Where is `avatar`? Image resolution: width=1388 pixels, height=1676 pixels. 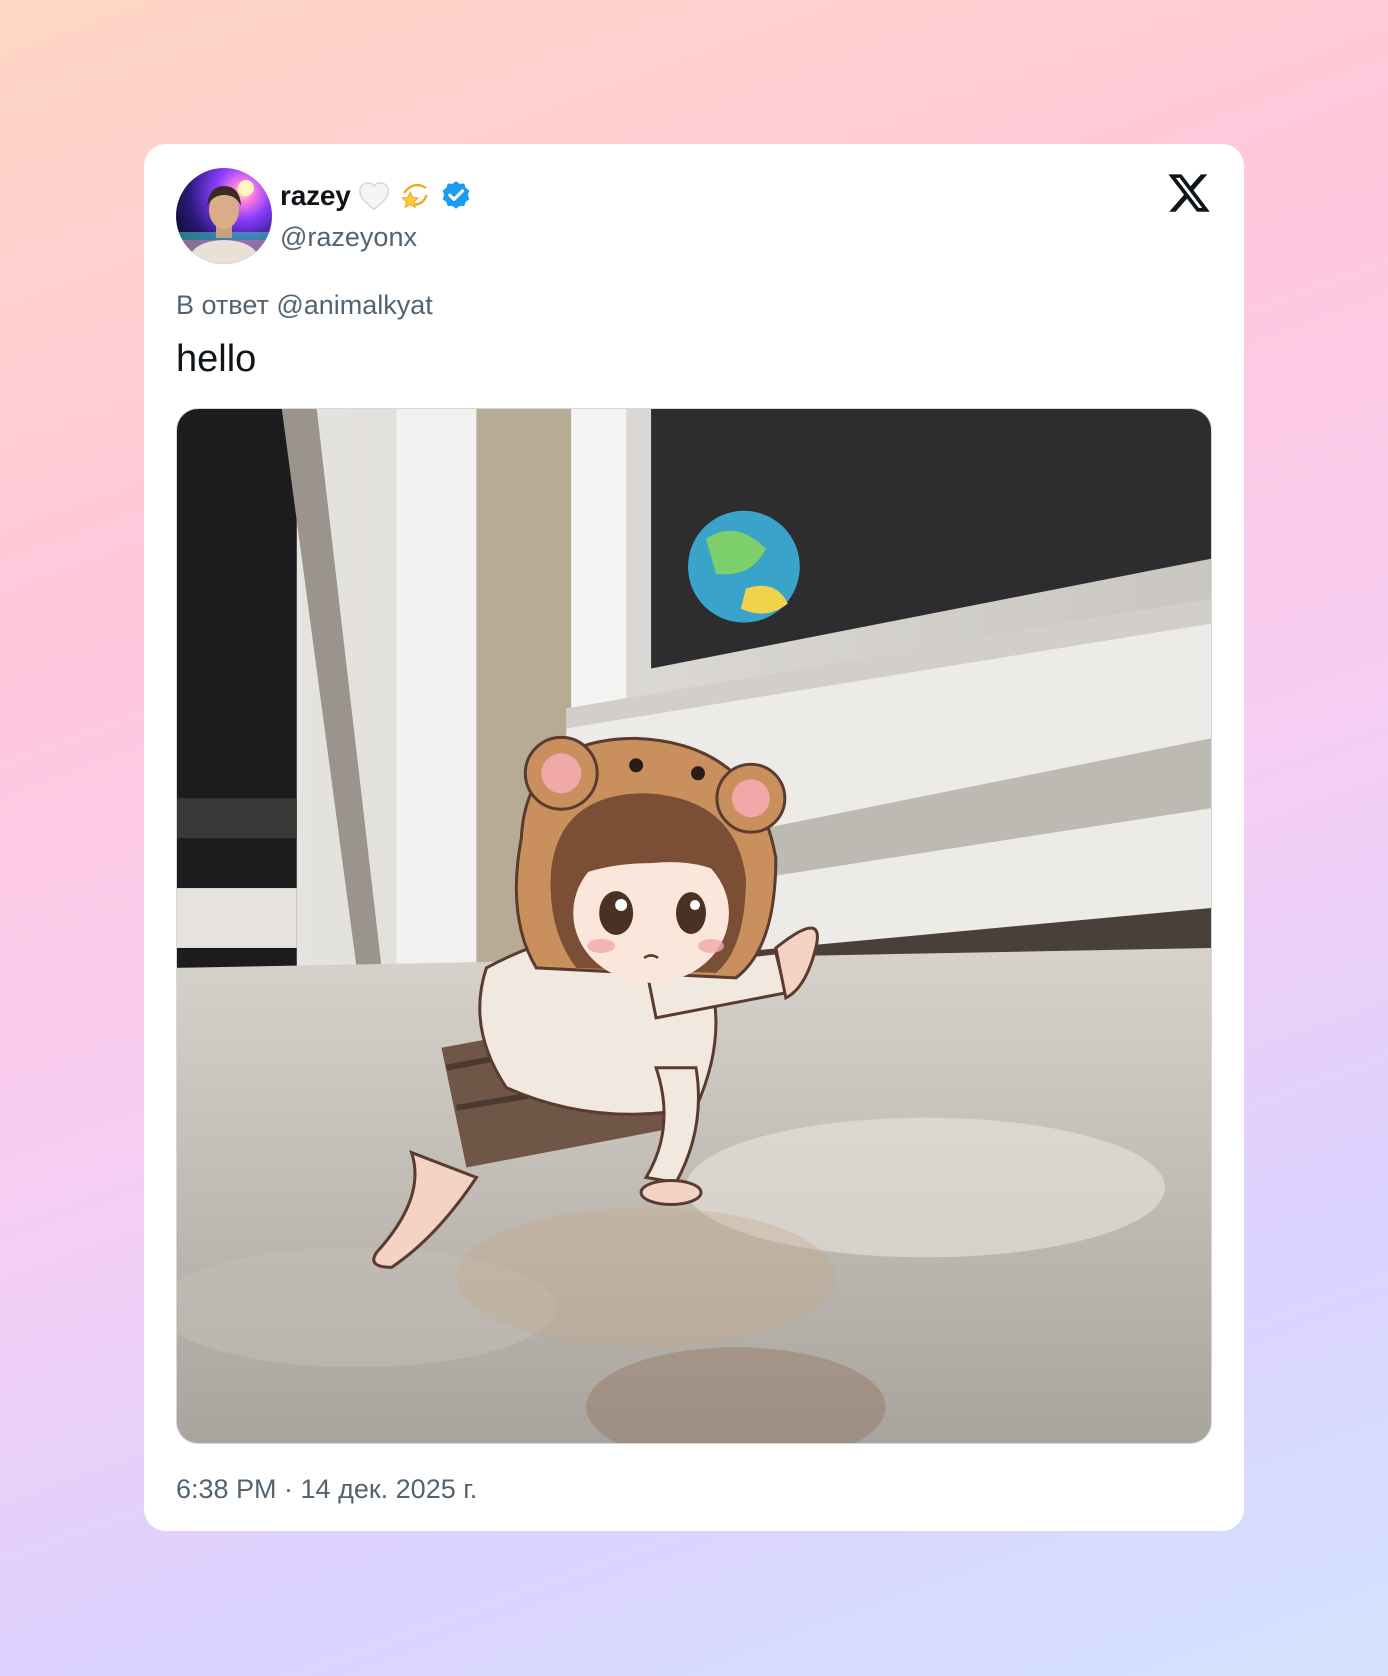
avatar is located at coordinates (224, 216).